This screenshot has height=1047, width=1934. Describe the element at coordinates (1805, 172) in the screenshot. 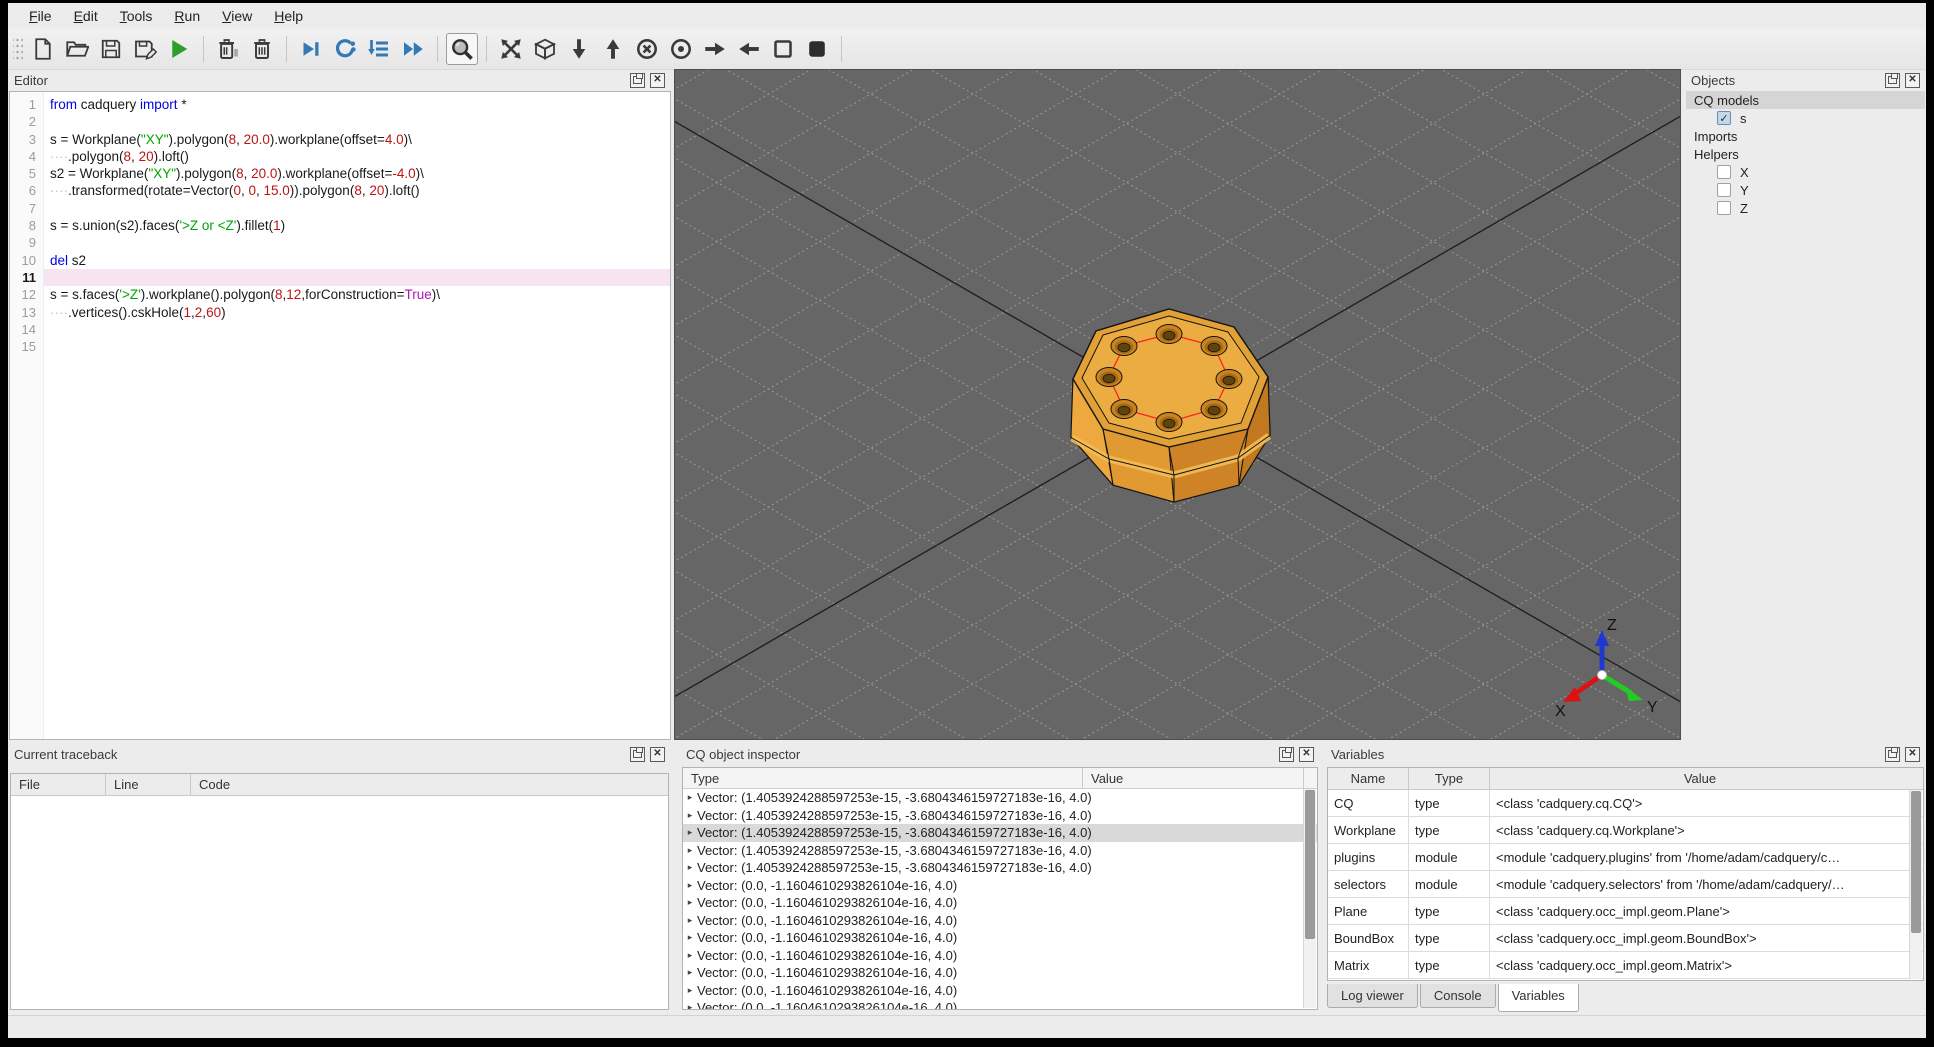

I see `tree-item-x: X` at that location.